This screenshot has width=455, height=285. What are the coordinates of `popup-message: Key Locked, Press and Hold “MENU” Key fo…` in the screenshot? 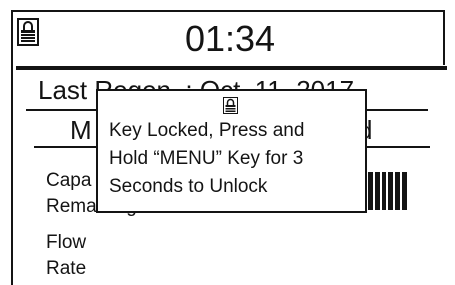 It's located at (206, 159).